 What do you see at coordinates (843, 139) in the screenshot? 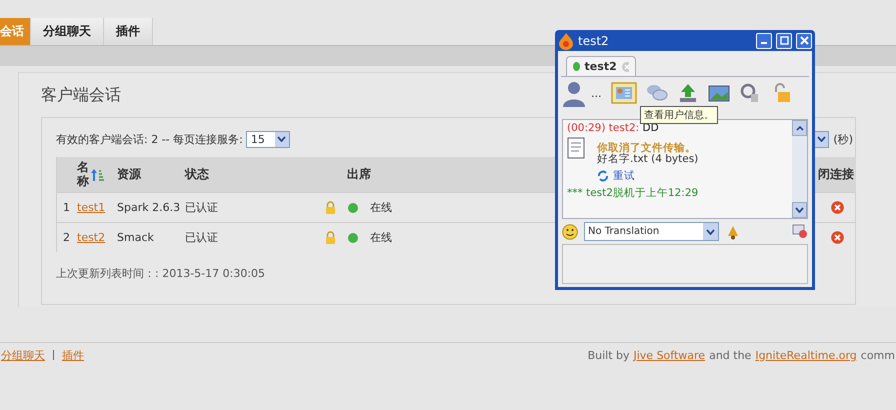
I see `unit-label: (秒)` at bounding box center [843, 139].